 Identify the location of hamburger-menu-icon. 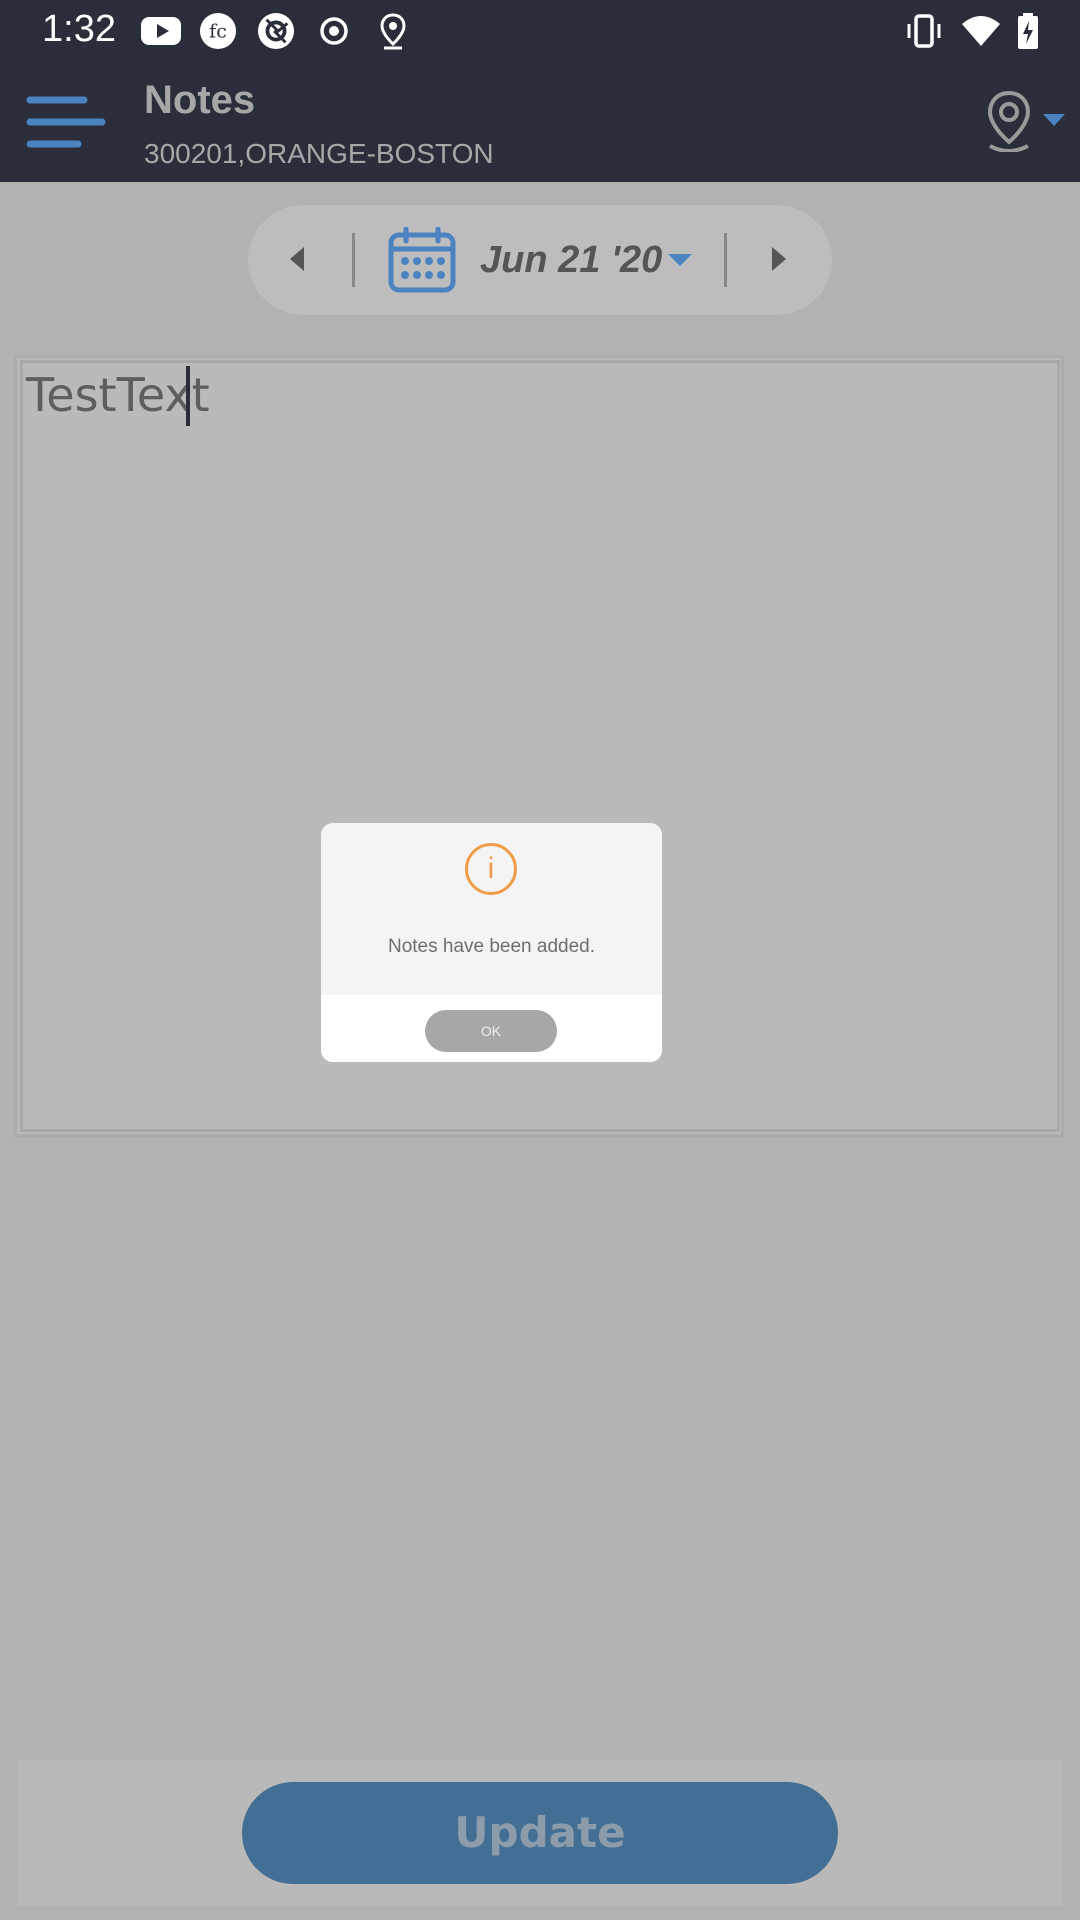
(66, 123).